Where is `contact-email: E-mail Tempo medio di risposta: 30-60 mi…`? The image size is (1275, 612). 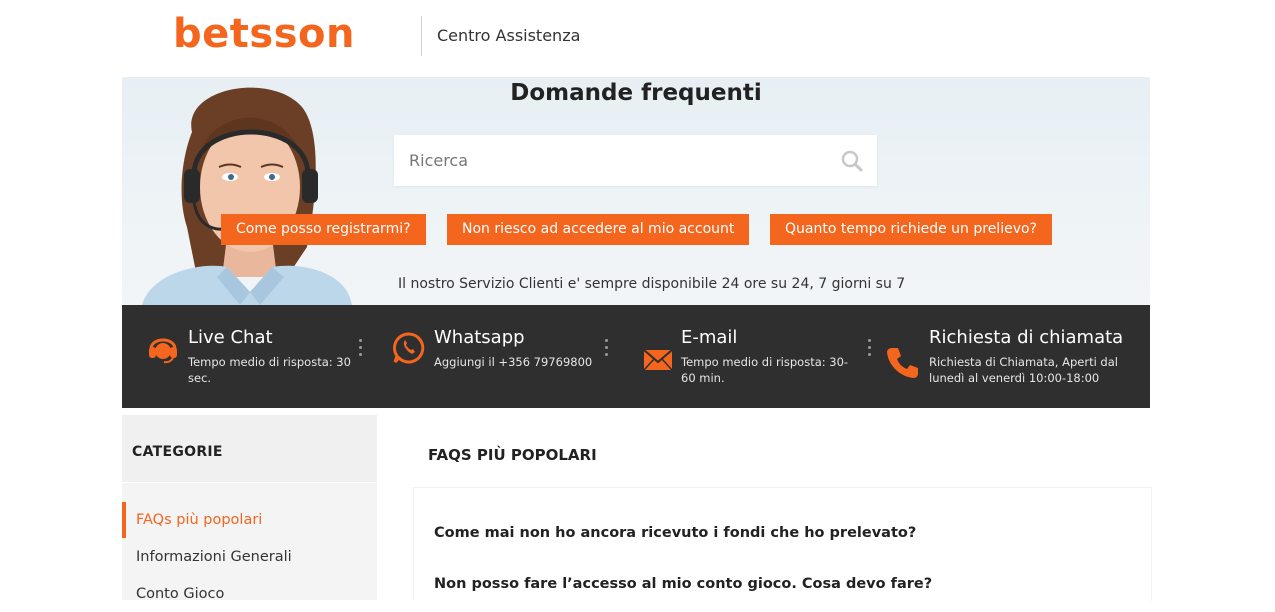 contact-email: E-mail Tempo medio di risposta: 30-60 mi… is located at coordinates (752, 356).